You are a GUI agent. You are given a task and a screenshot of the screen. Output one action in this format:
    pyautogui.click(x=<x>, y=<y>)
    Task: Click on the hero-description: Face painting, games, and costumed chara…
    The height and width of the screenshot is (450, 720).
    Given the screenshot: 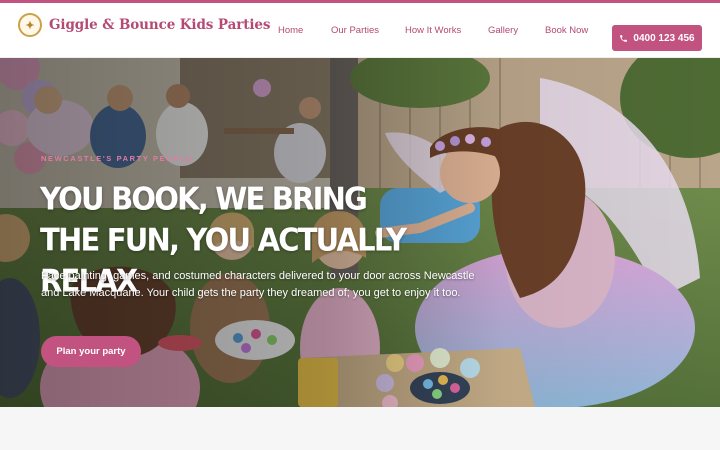 What is the action you would take?
    pyautogui.click(x=258, y=284)
    